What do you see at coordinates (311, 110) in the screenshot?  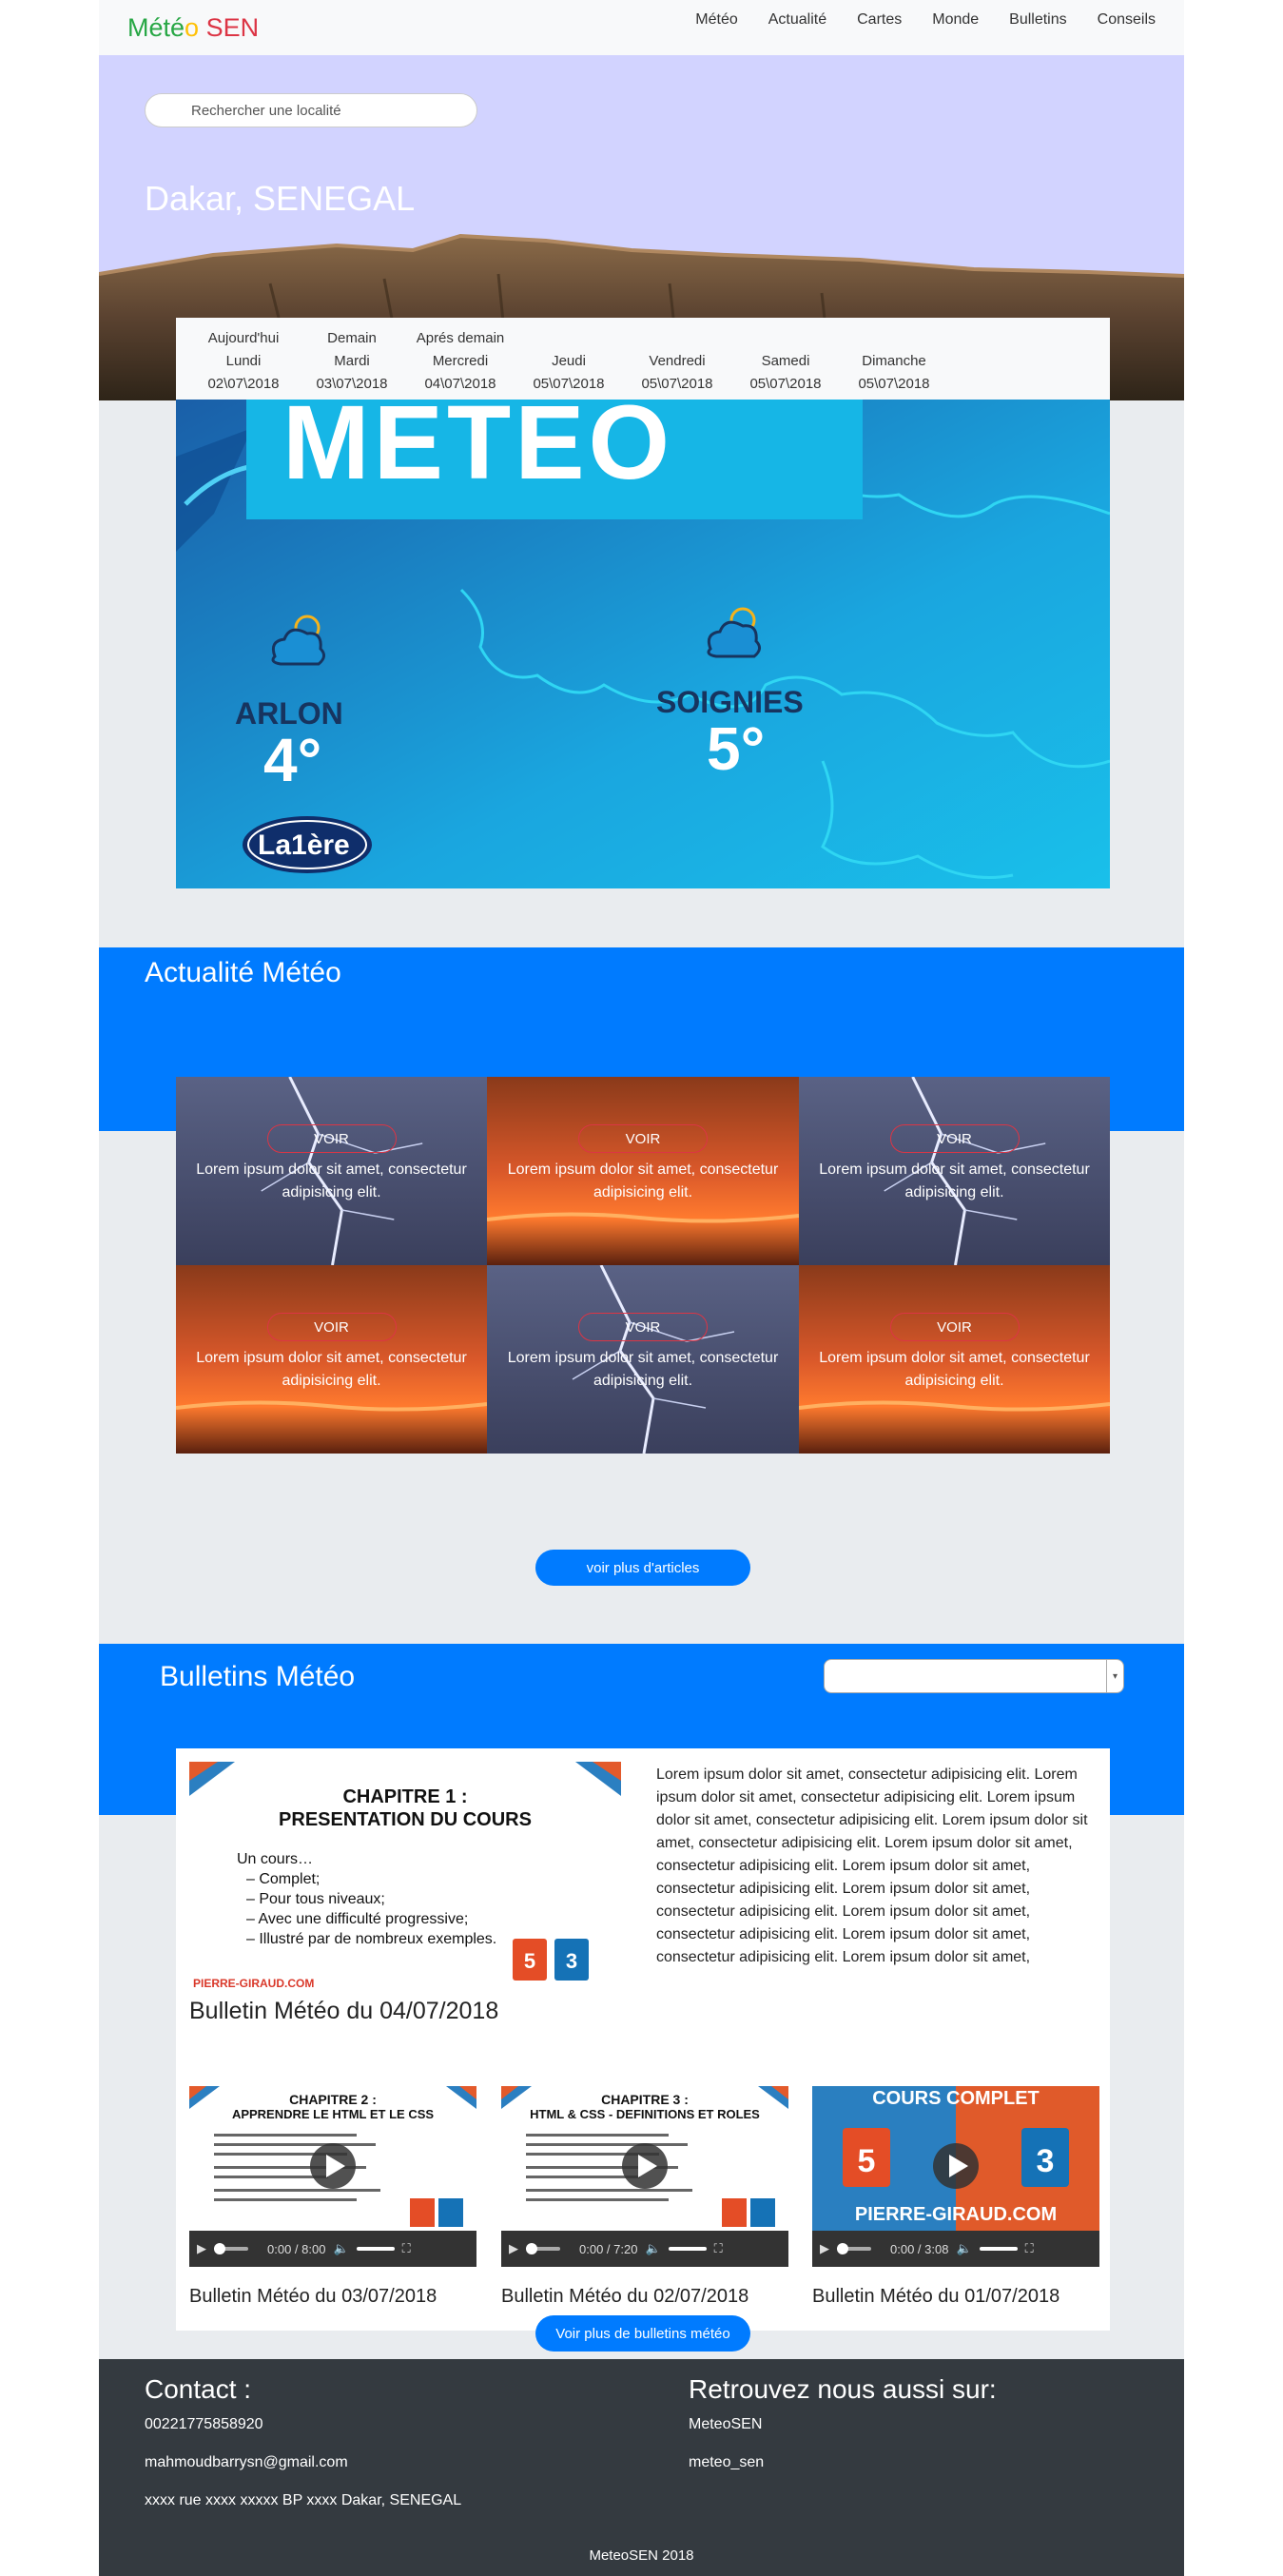 I see `search-input: Rechercher une localité` at bounding box center [311, 110].